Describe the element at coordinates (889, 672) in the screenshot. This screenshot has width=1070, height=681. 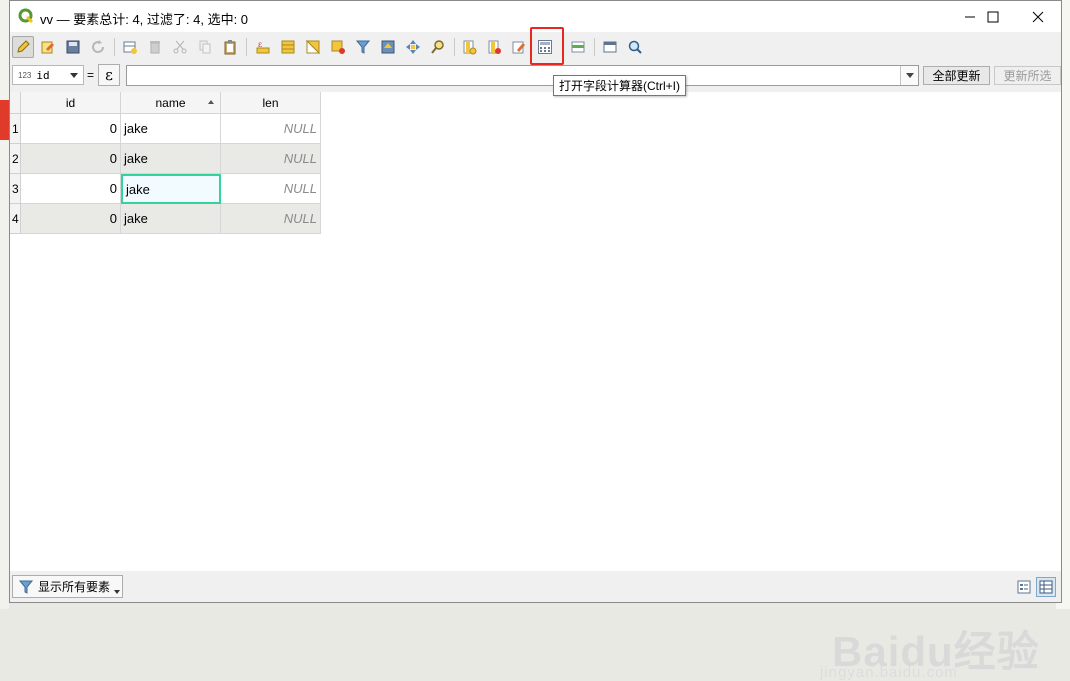
I see `watermark-url: jingyan.baidu.com` at that location.